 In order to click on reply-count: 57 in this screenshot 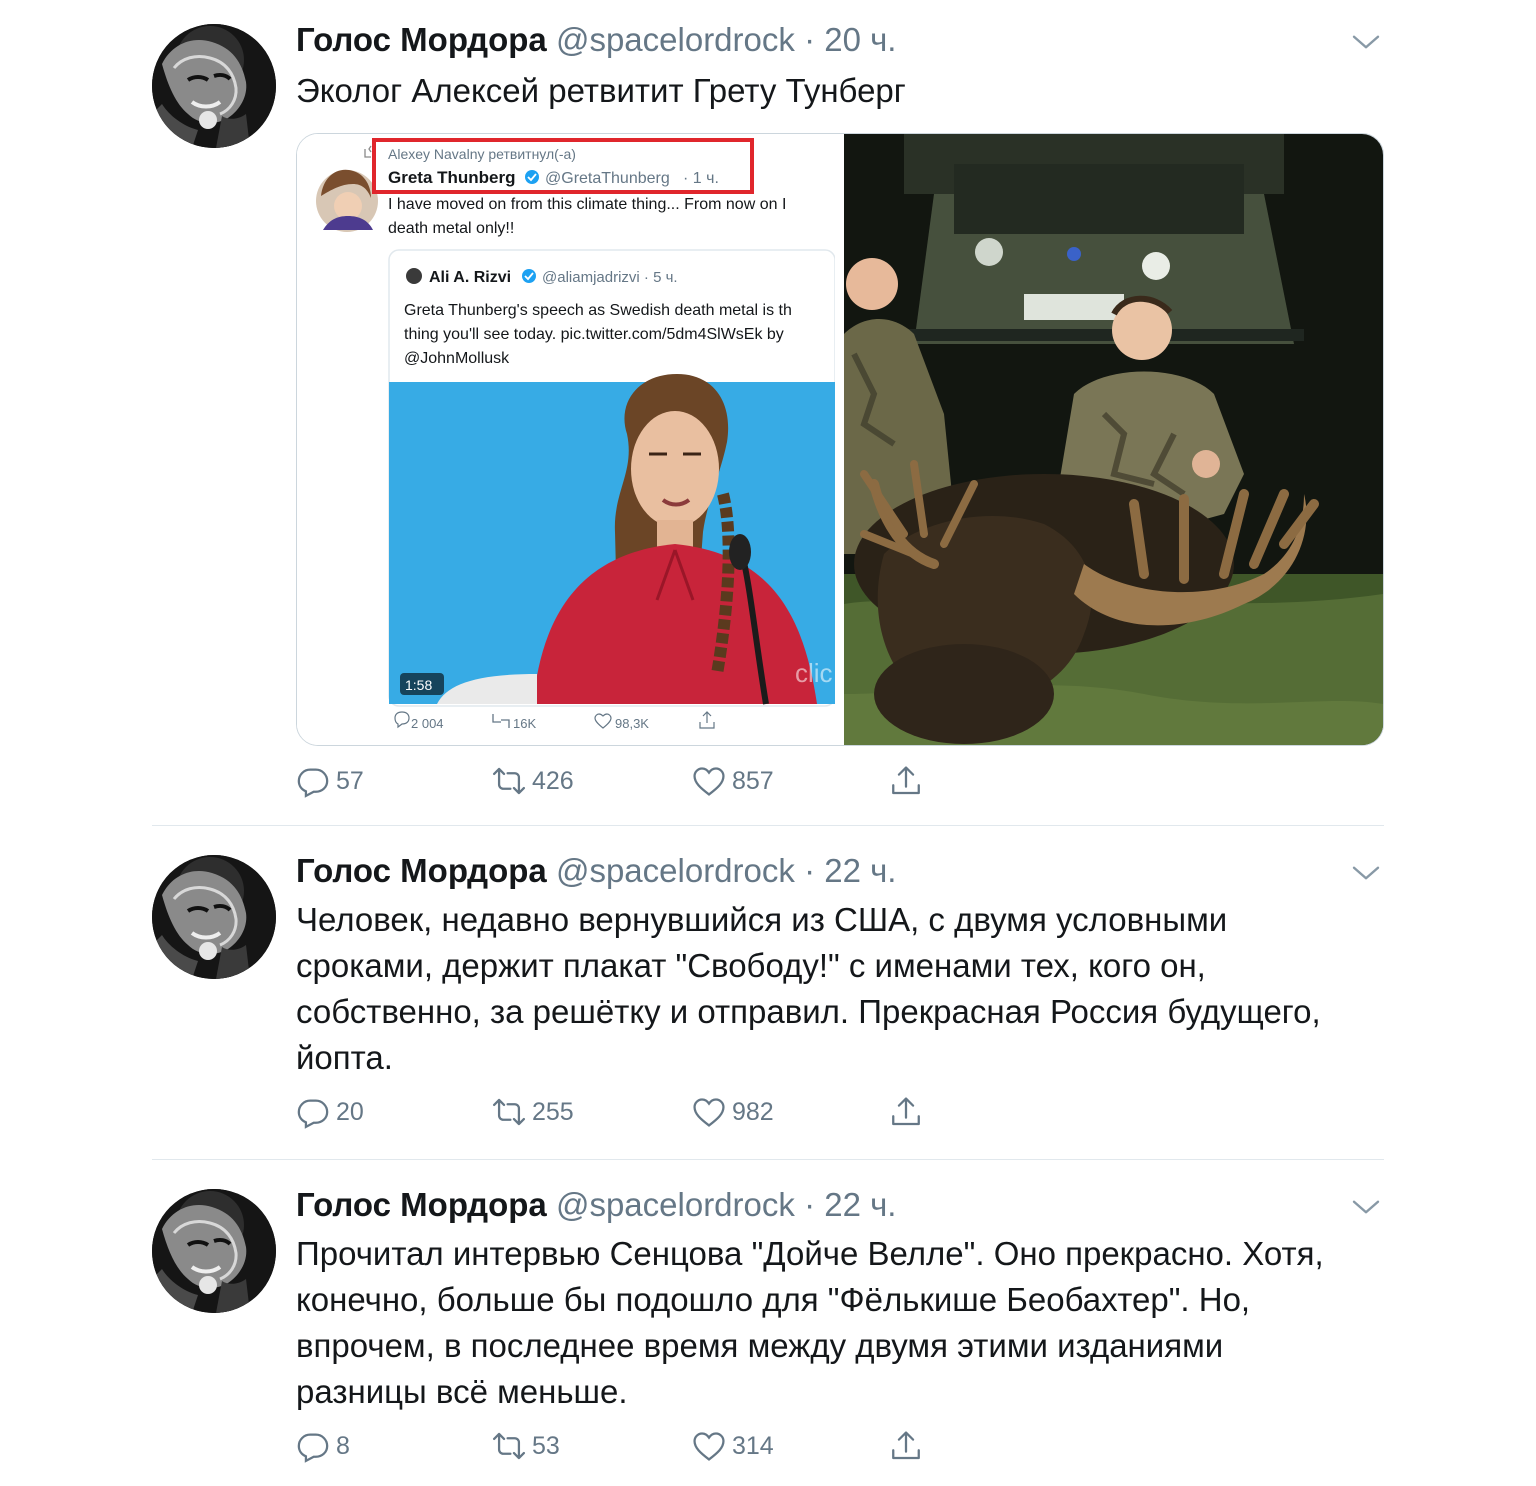, I will do `click(350, 780)`.